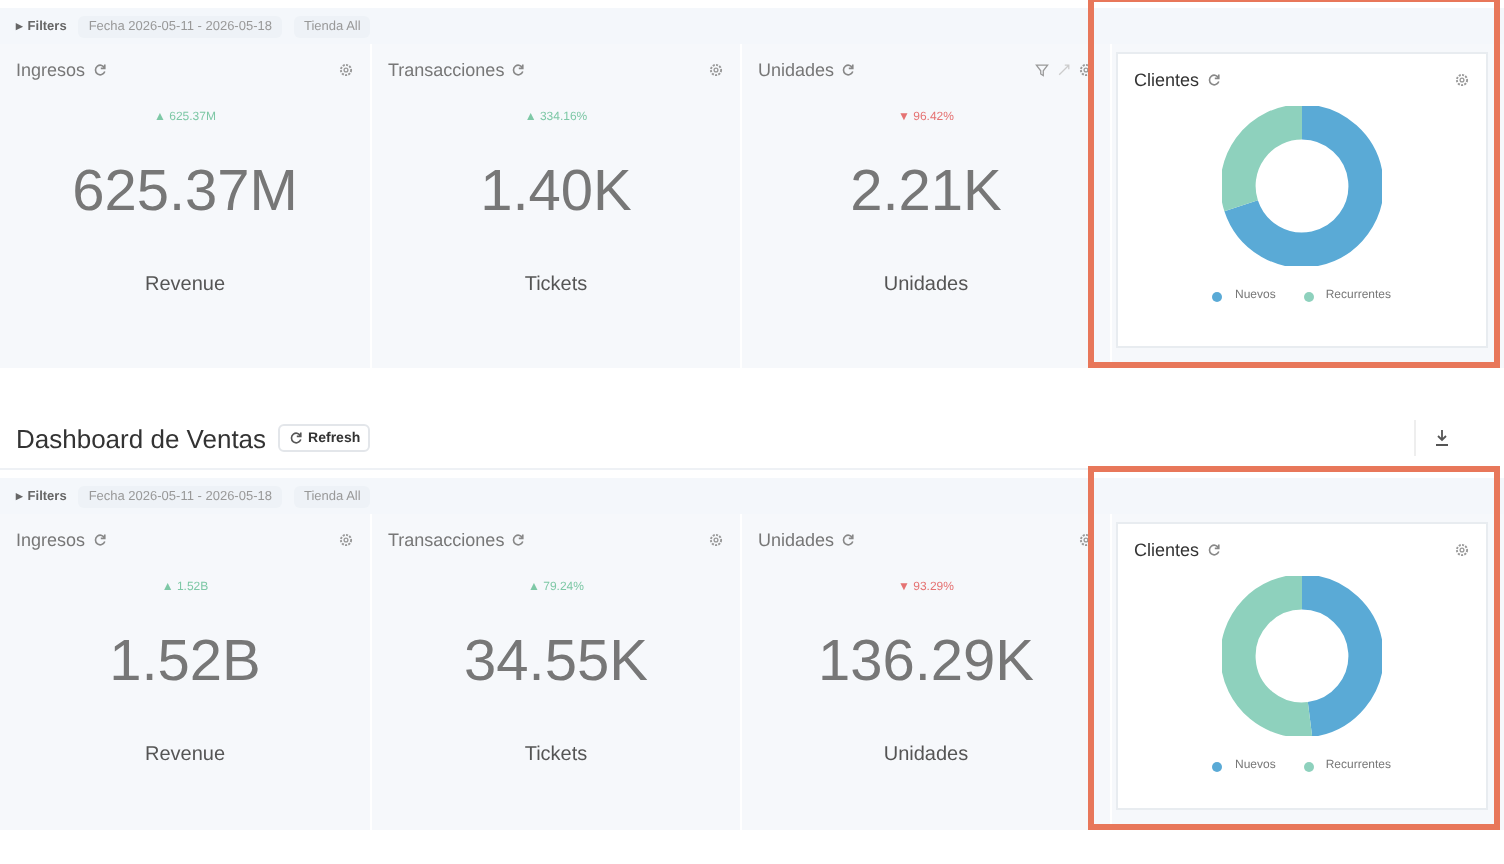 The width and height of the screenshot is (1504, 864). Describe the element at coordinates (141, 438) in the screenshot. I see `dashboard-title: Dashboard de Ventas` at that location.